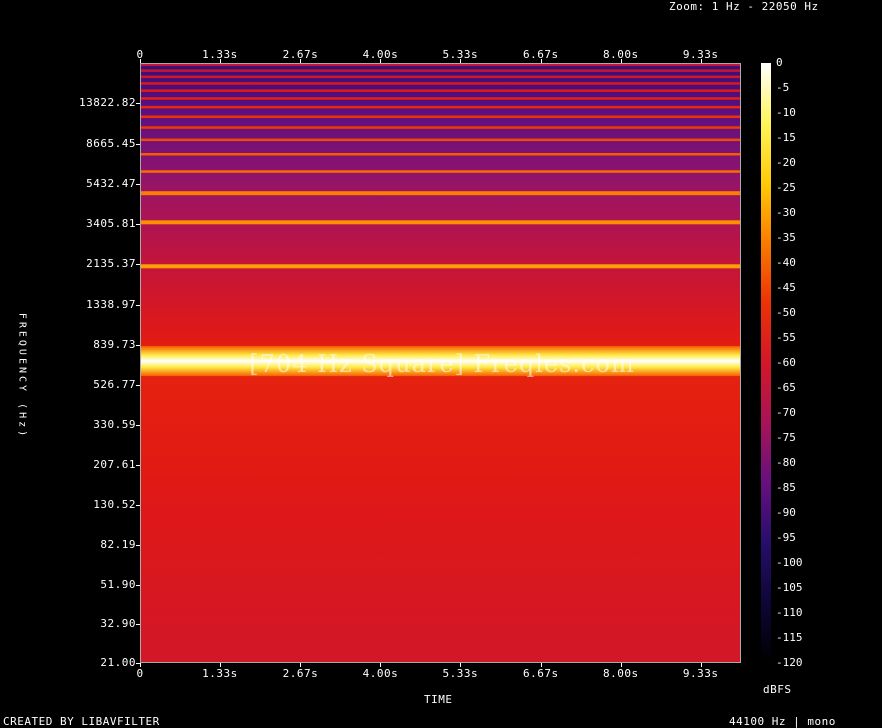  What do you see at coordinates (786, 462) in the screenshot?
I see `colorbar-tick-label: -80` at bounding box center [786, 462].